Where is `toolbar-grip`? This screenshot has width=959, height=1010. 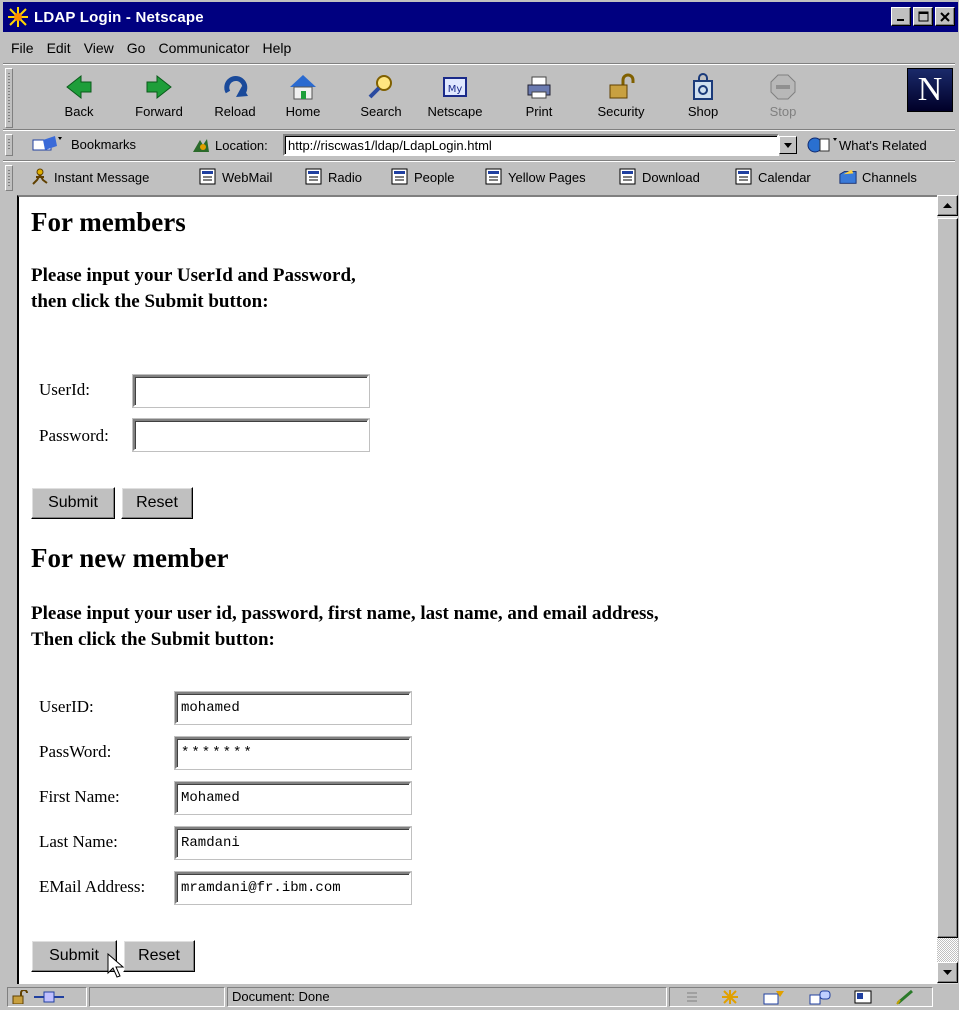
toolbar-grip is located at coordinates (9, 98).